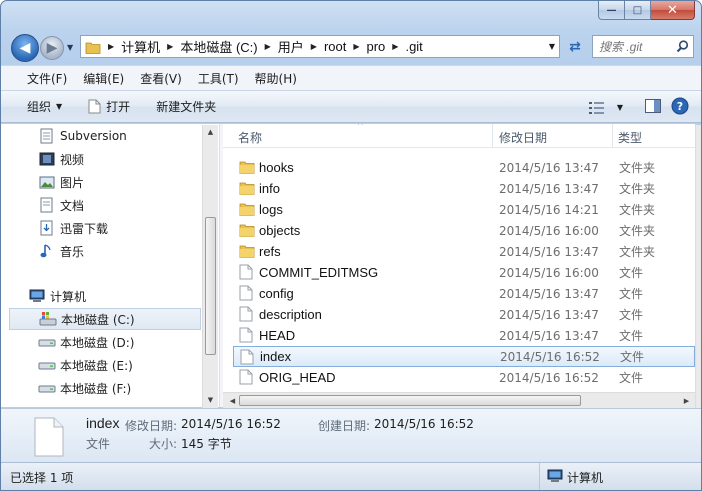  I want to click on address-dropdown-icon: ▼, so click(552, 46).